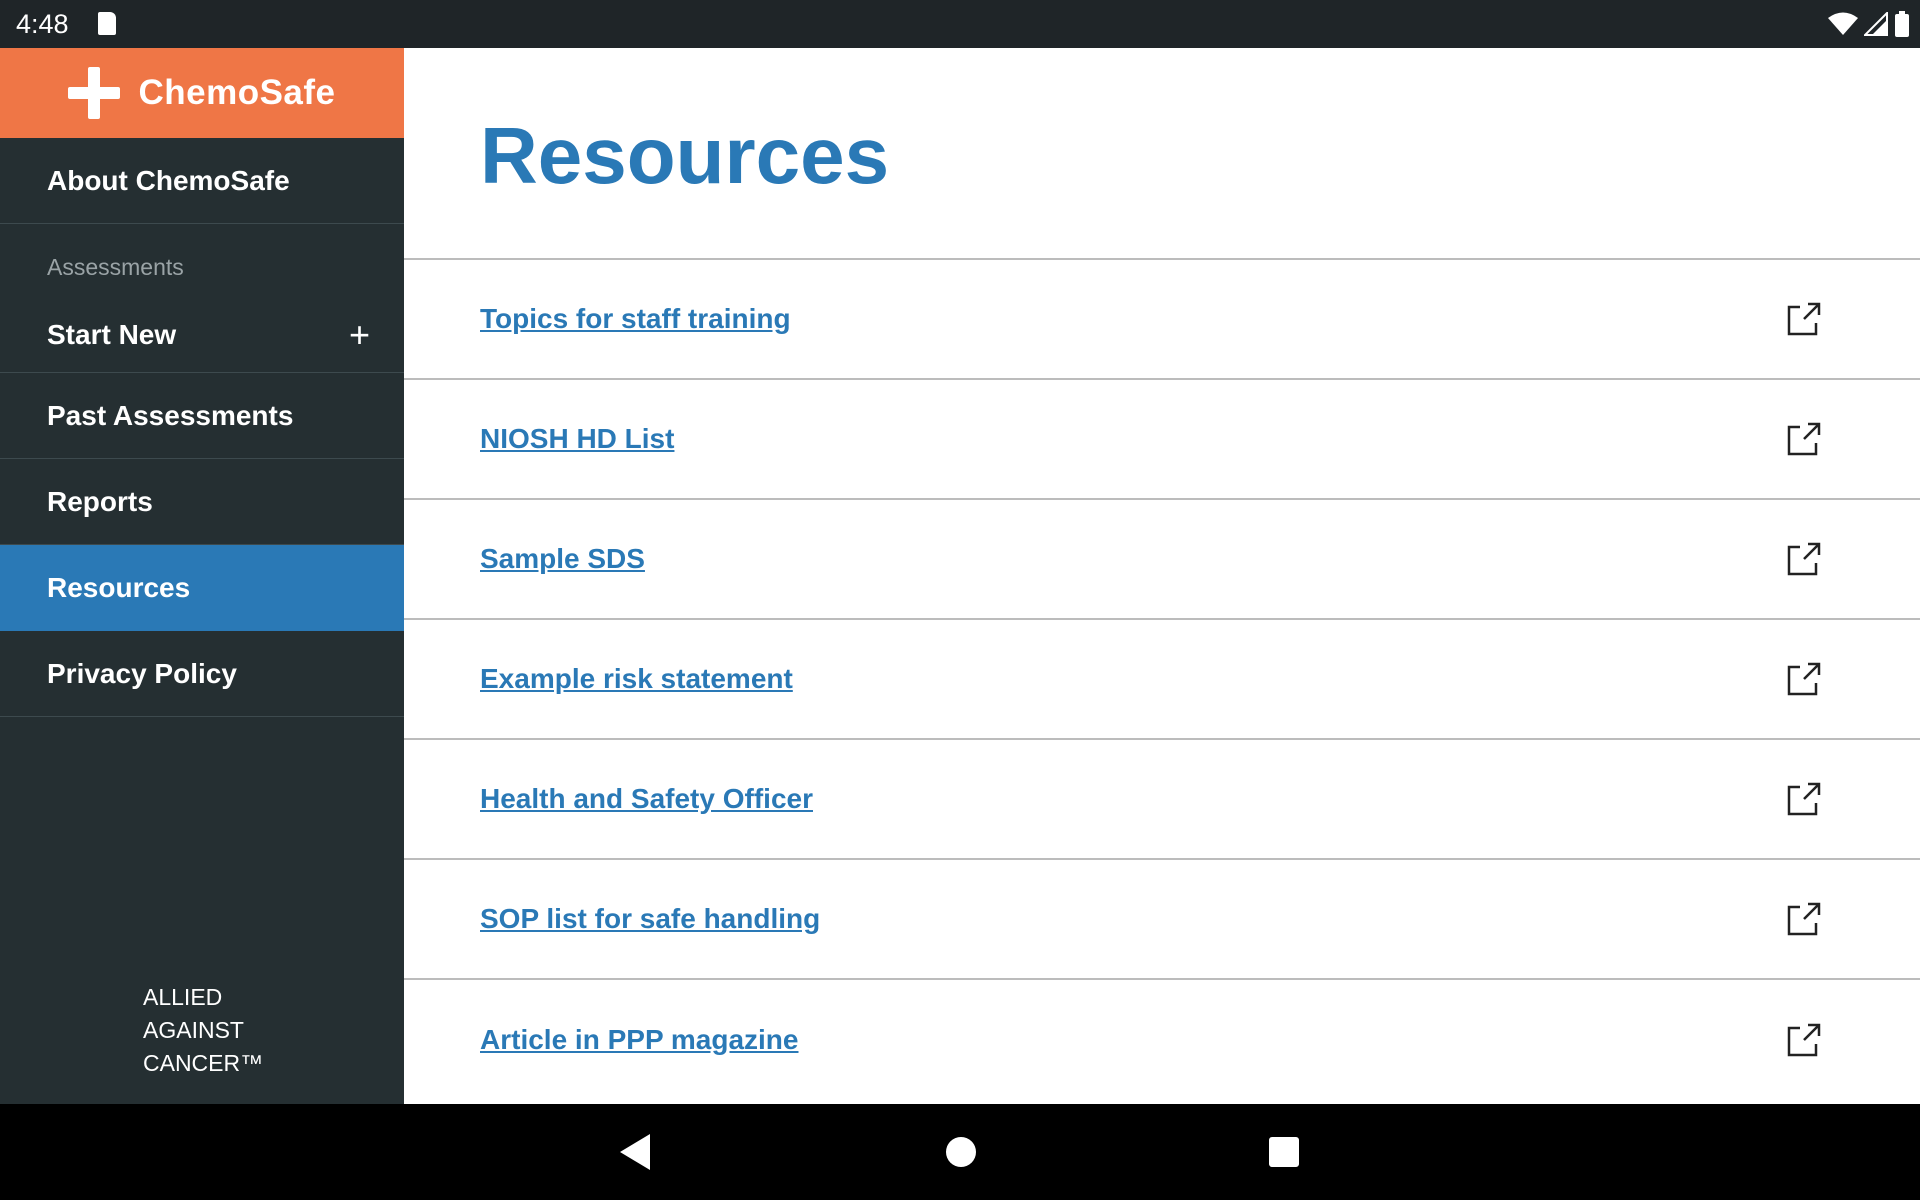  What do you see at coordinates (107, 23) in the screenshot?
I see `sd-card-icon` at bounding box center [107, 23].